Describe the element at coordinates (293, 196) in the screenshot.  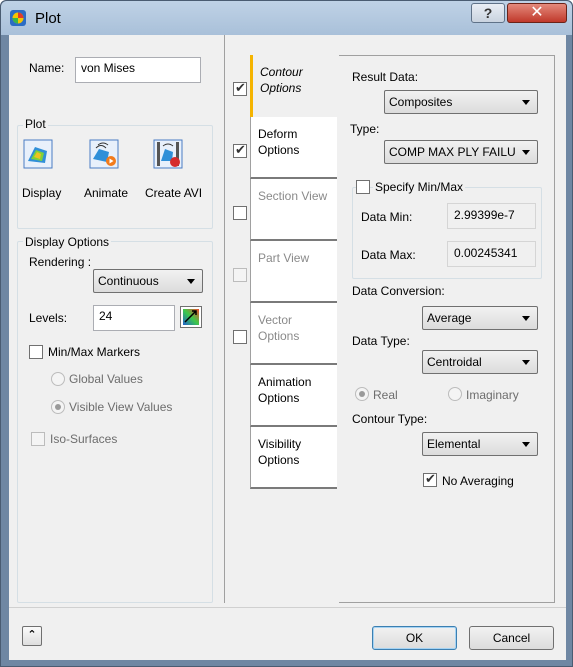
I see `tab-label: Section View` at that location.